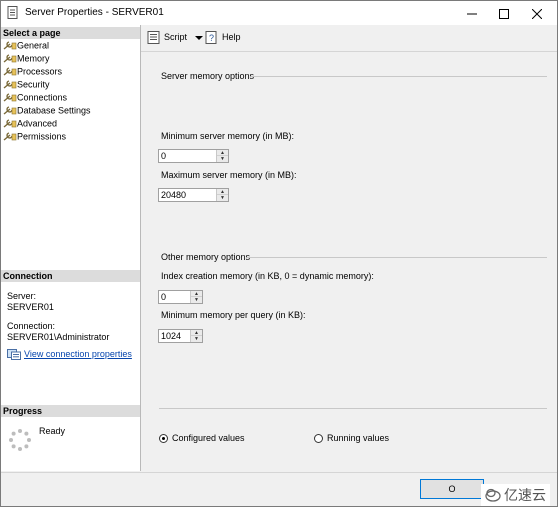 This screenshot has width=558, height=507. I want to click on page-item-connections: Connections, so click(35, 97).